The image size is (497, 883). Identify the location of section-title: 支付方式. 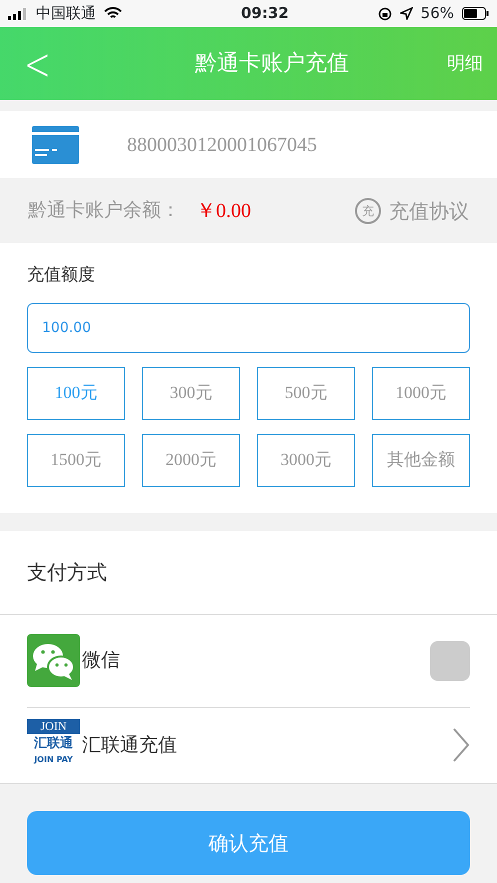
(67, 572).